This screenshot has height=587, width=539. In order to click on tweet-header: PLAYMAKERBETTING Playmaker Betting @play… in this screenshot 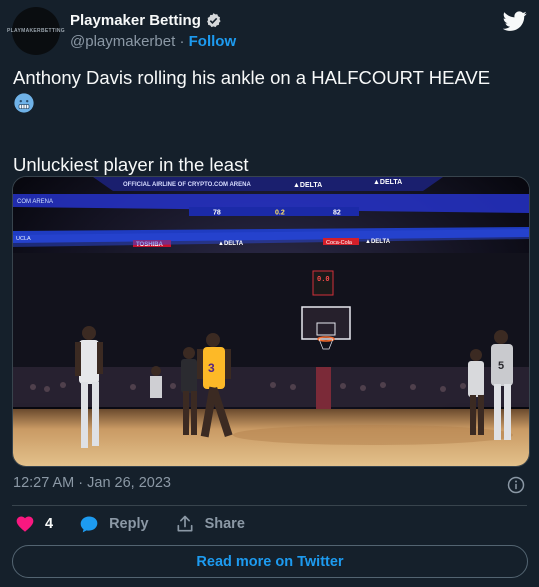, I will do `click(267, 31)`.